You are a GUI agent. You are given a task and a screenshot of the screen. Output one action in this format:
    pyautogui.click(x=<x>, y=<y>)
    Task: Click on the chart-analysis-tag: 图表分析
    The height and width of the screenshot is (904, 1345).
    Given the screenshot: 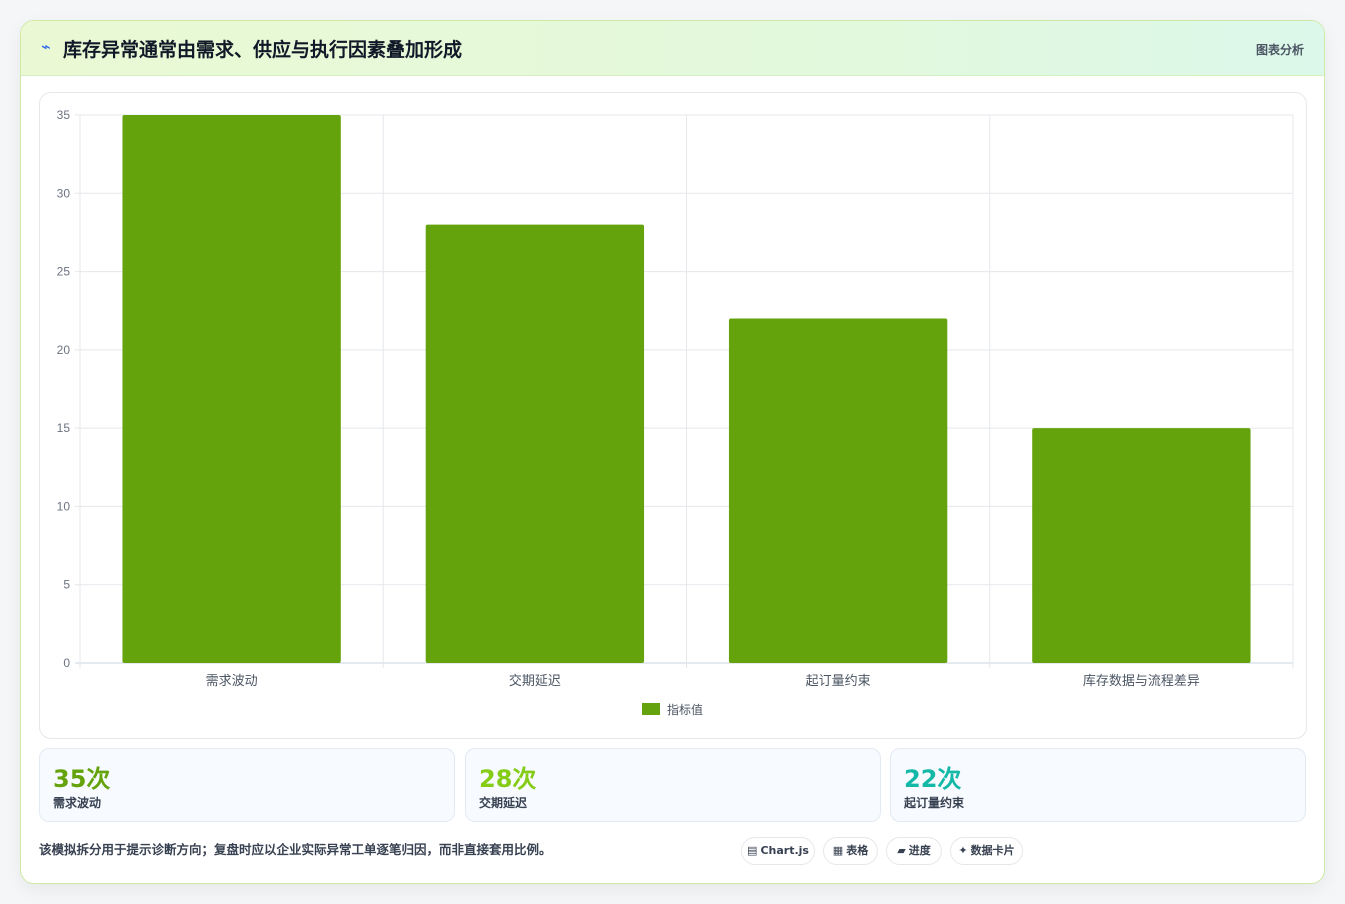 What is the action you would take?
    pyautogui.click(x=1279, y=50)
    